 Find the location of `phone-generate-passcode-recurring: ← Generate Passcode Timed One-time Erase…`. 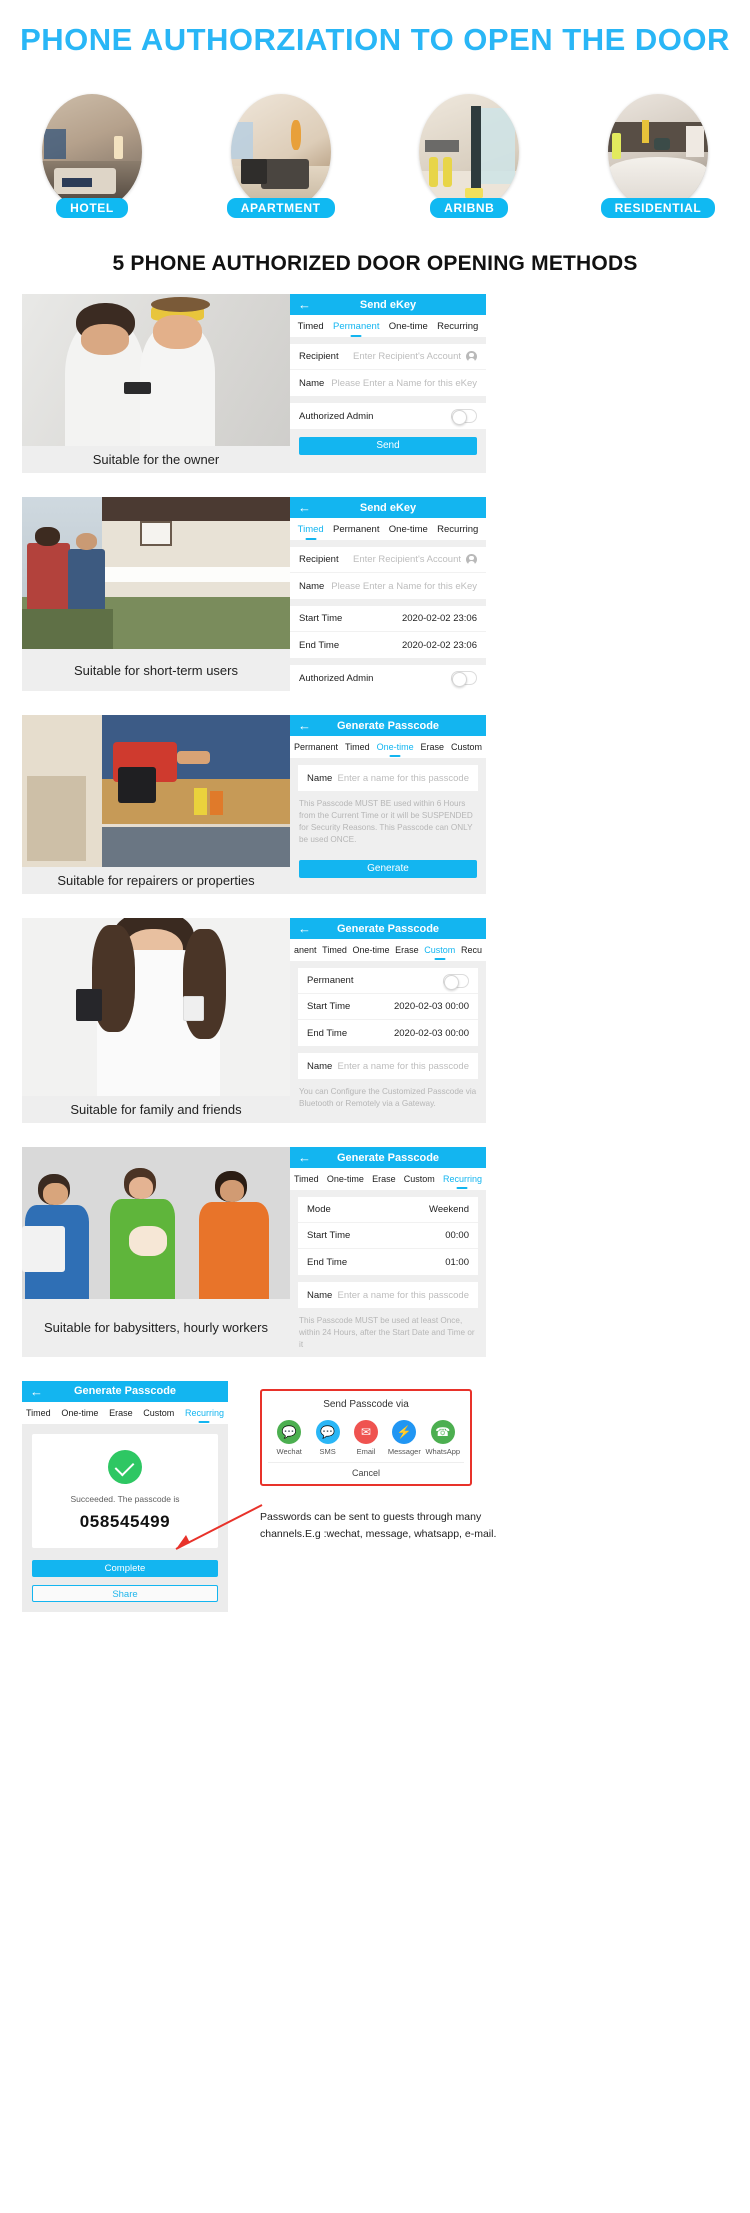

phone-generate-passcode-recurring: ← Generate Passcode Timed One-time Erase… is located at coordinates (388, 1252).